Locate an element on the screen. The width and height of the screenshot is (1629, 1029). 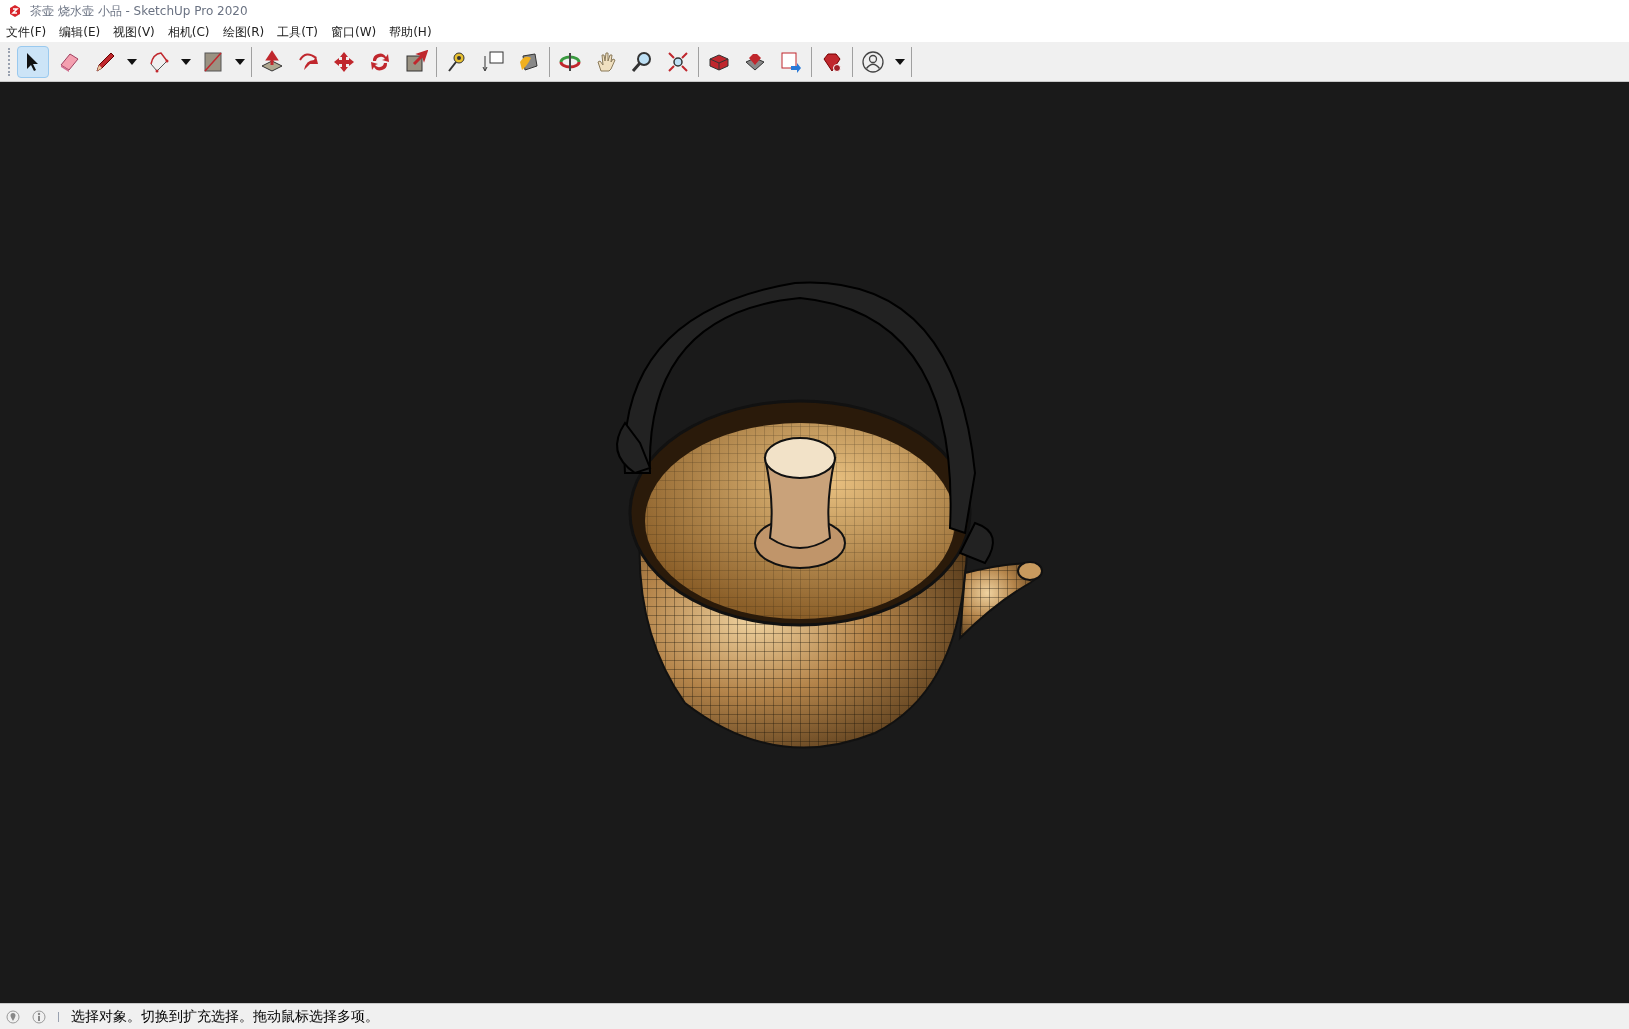
magnifier-icon is located at coordinates (642, 61).